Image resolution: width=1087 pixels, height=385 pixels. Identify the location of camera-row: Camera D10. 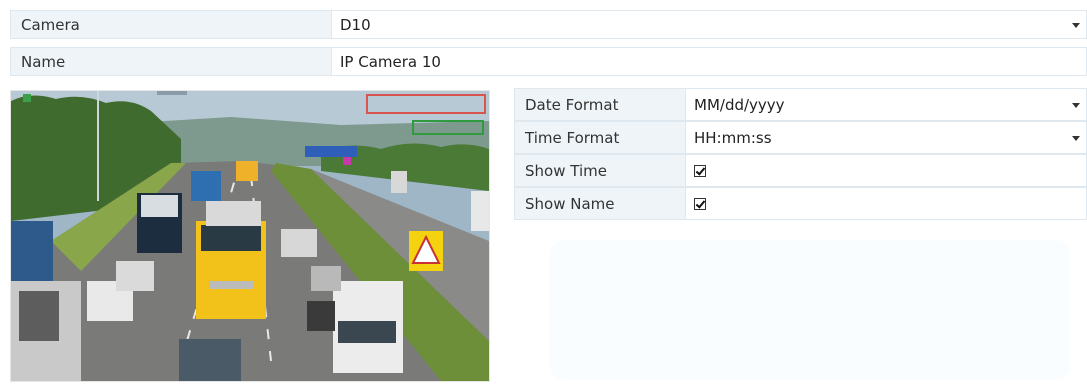
(548, 24).